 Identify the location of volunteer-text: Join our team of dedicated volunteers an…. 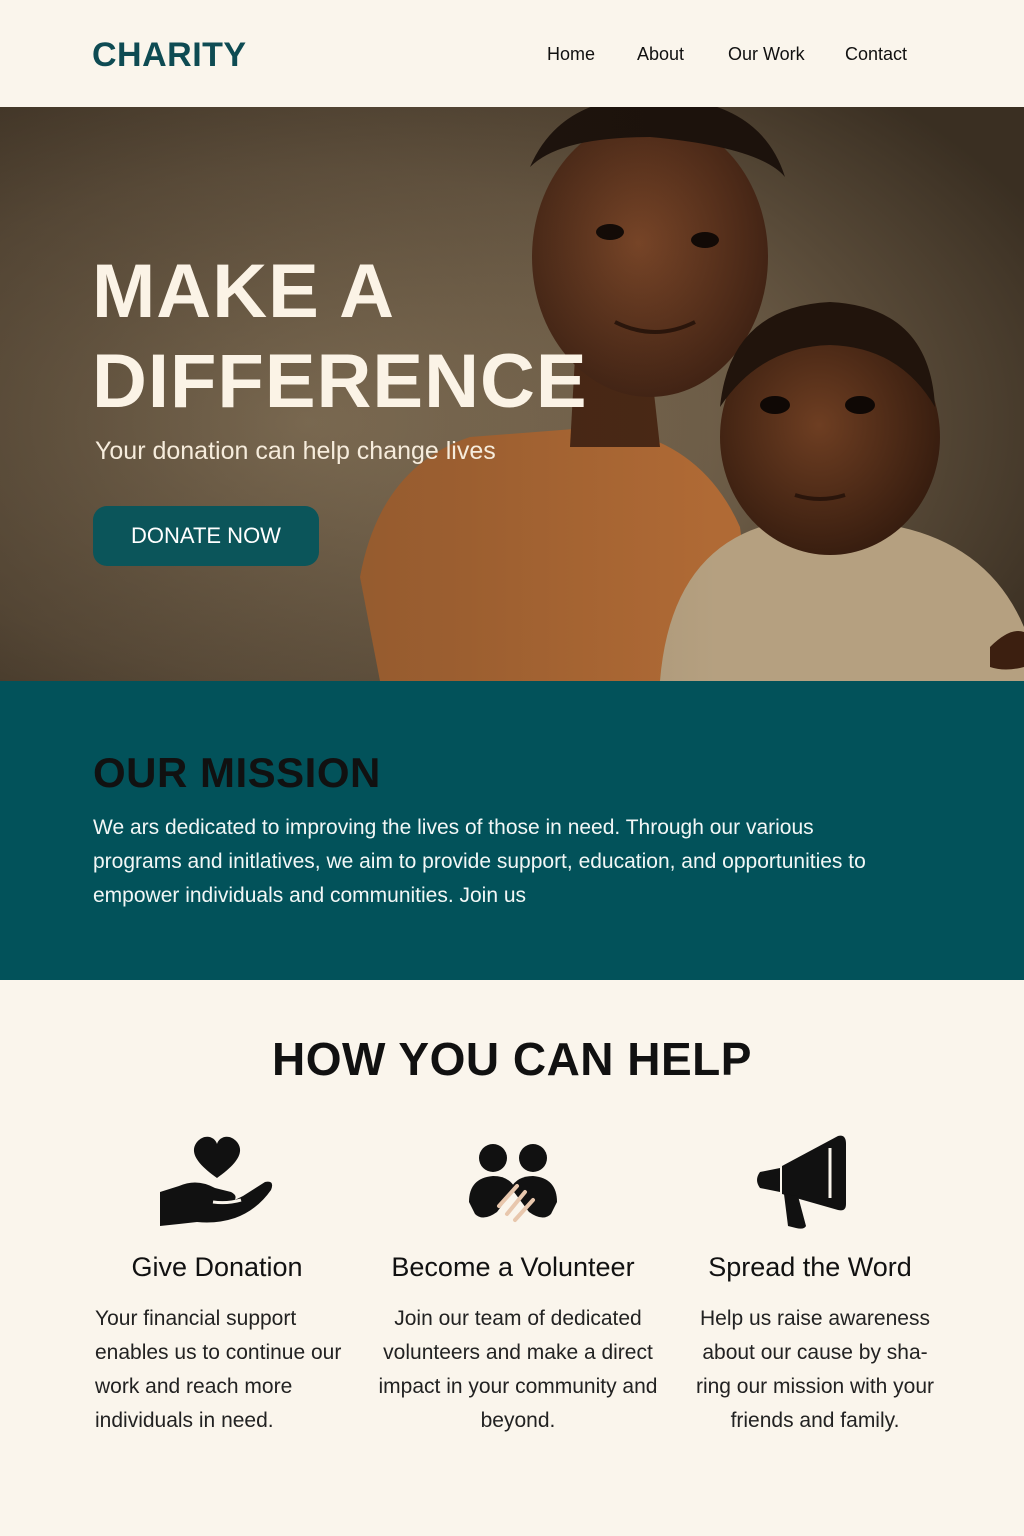
(518, 1369).